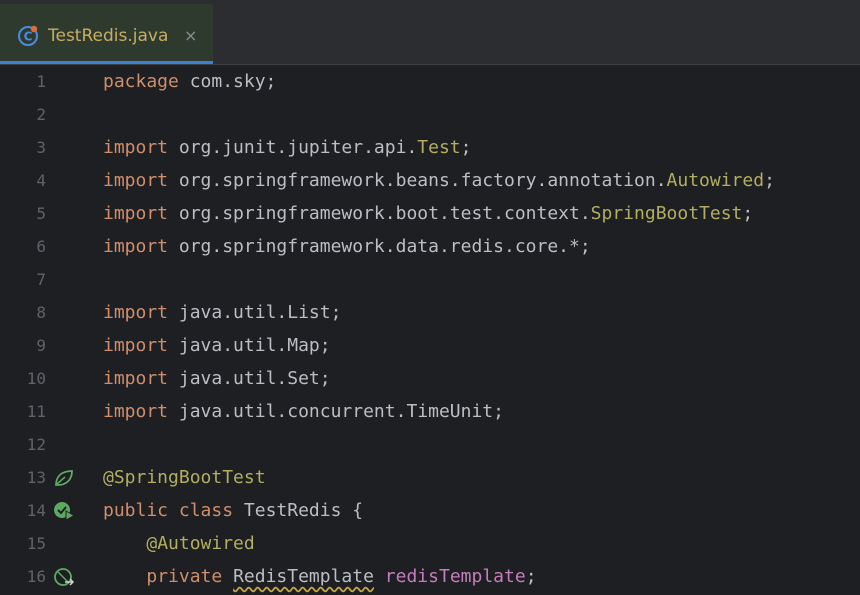 The width and height of the screenshot is (860, 595). What do you see at coordinates (430, 279) in the screenshot?
I see `code-line: 7` at bounding box center [430, 279].